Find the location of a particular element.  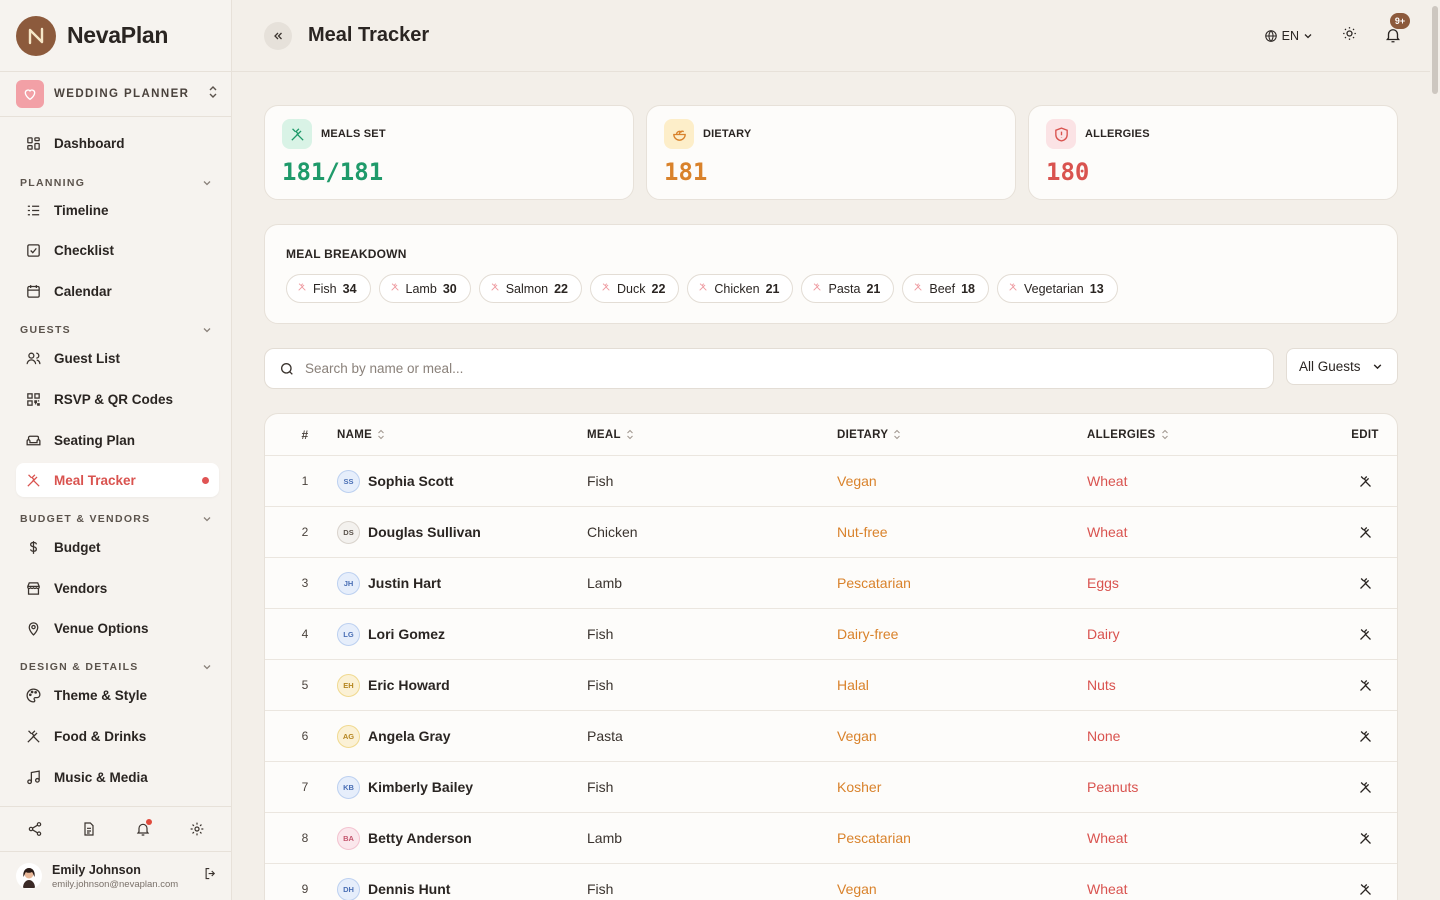

workspace-switcher: WEDDING PLANNER is located at coordinates (115, 94).